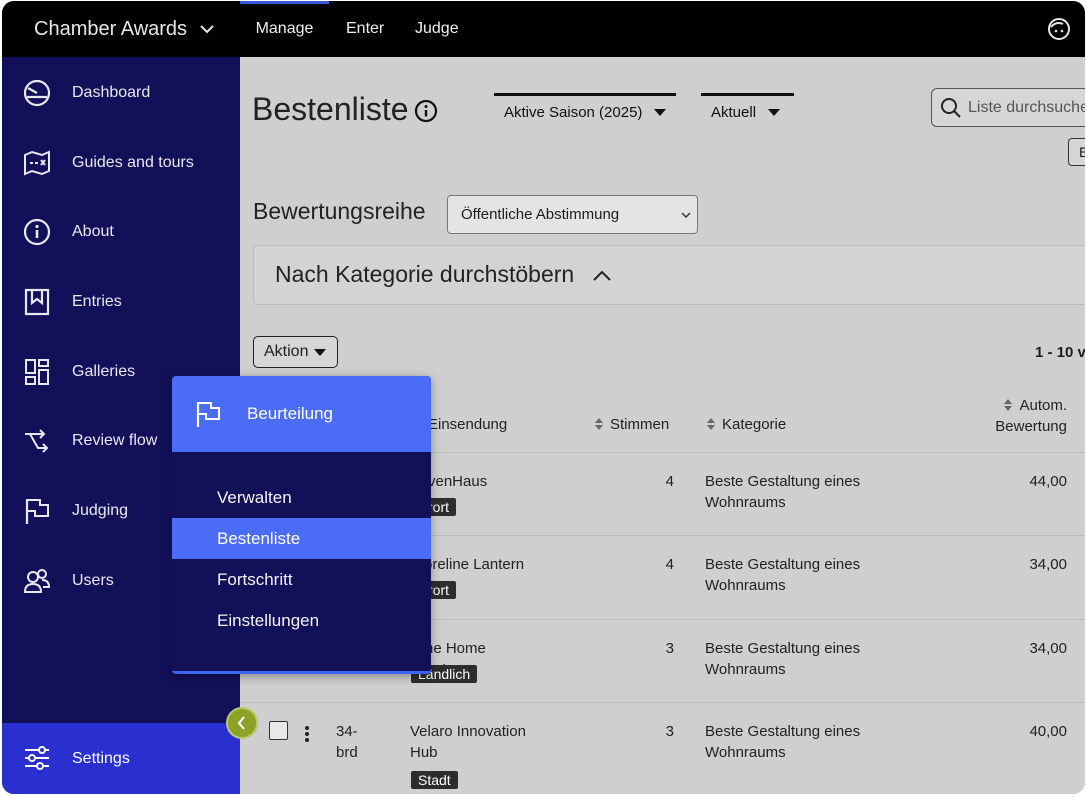 Image resolution: width=1086 pixels, height=797 pixels. Describe the element at coordinates (1076, 152) in the screenshot. I see `export-button: E` at that location.